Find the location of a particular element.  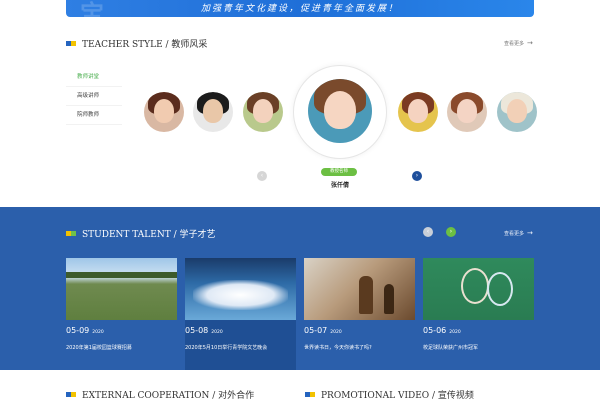

teacher-more-link: 查看更多 → is located at coordinates (518, 43).